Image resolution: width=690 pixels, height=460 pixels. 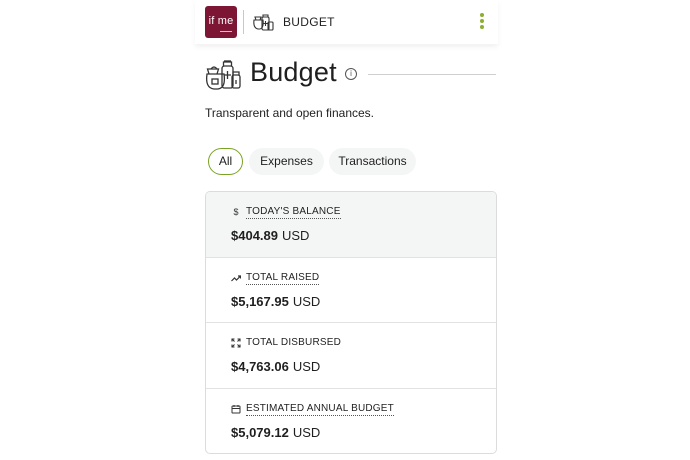 I want to click on topbar-divider, so click(x=243, y=22).